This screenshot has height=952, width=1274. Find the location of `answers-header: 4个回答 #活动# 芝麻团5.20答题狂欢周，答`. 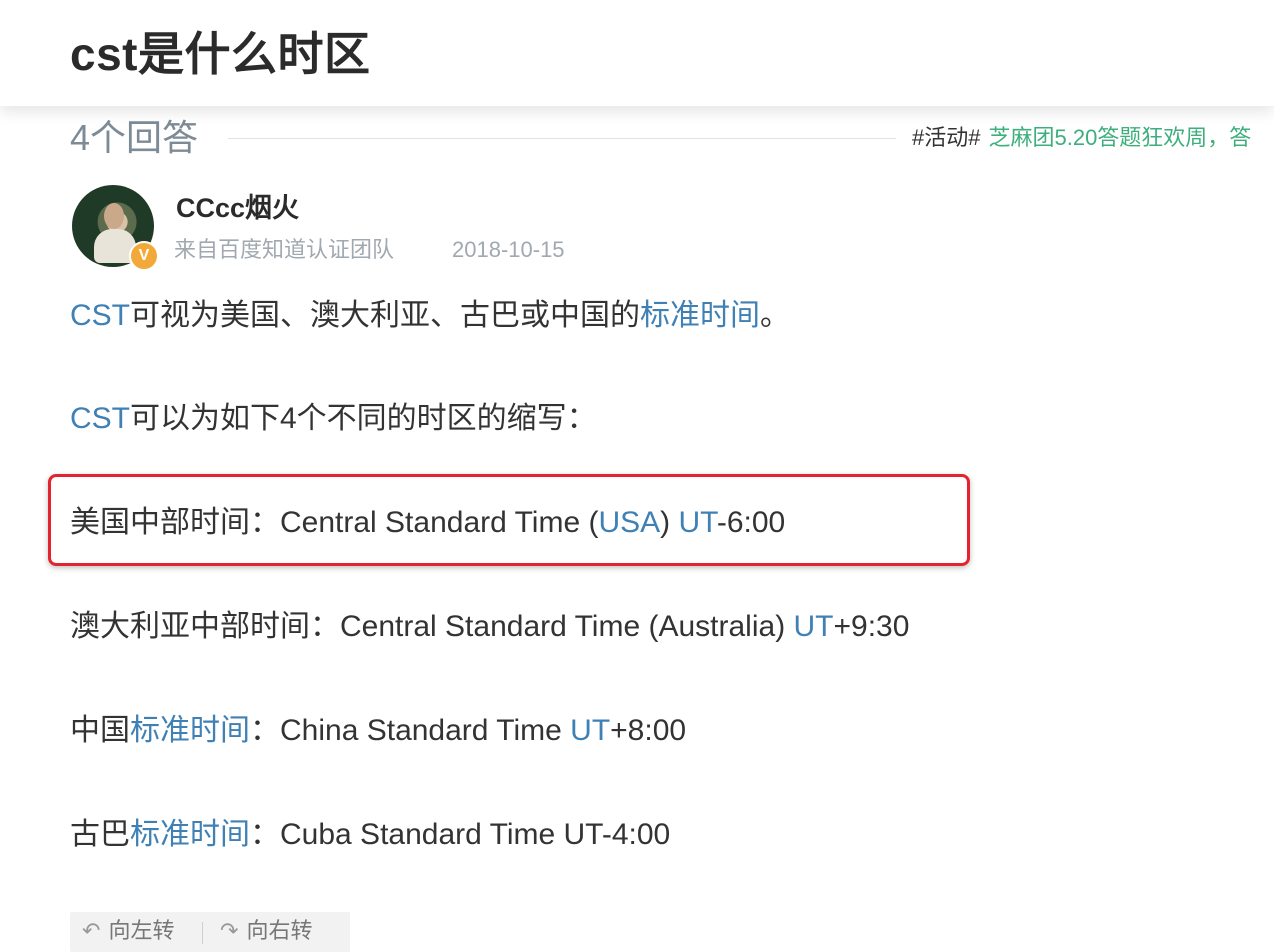

answers-header: 4个回答 #活动# 芝麻团5.20答题狂欢周，答 is located at coordinates (672, 138).